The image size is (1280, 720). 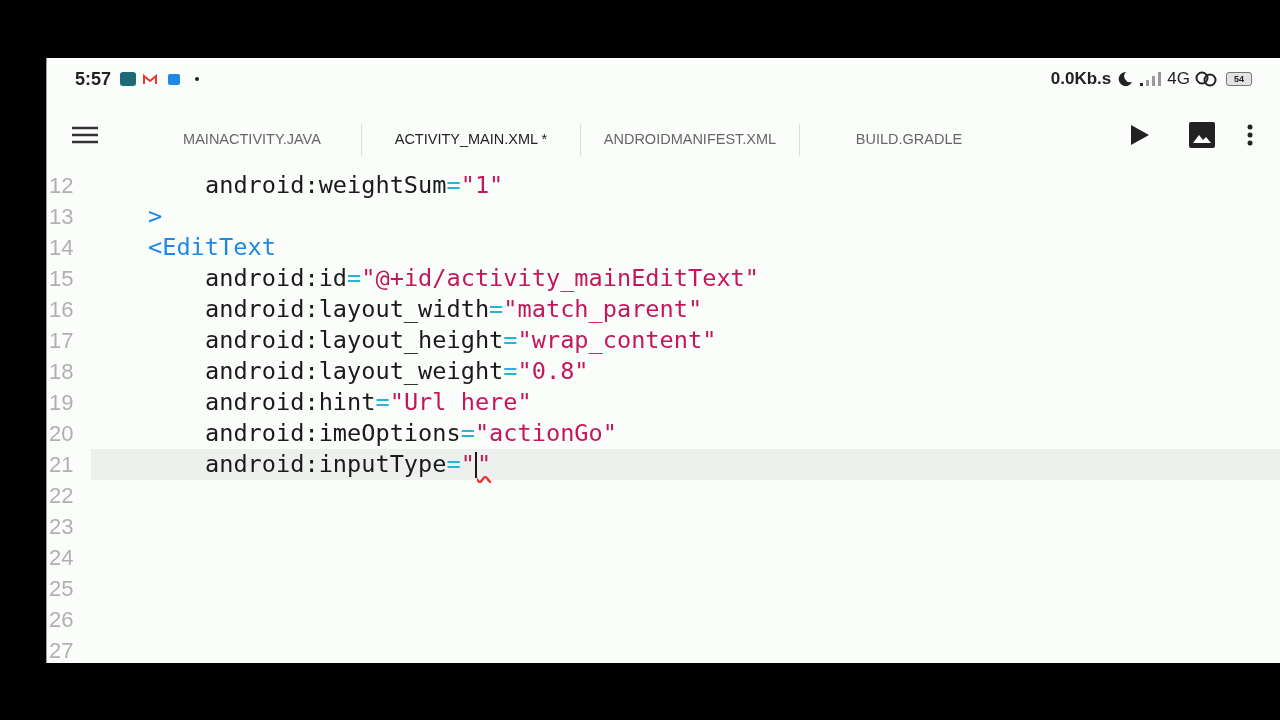 I want to click on line-number: 15, so click(x=61, y=279).